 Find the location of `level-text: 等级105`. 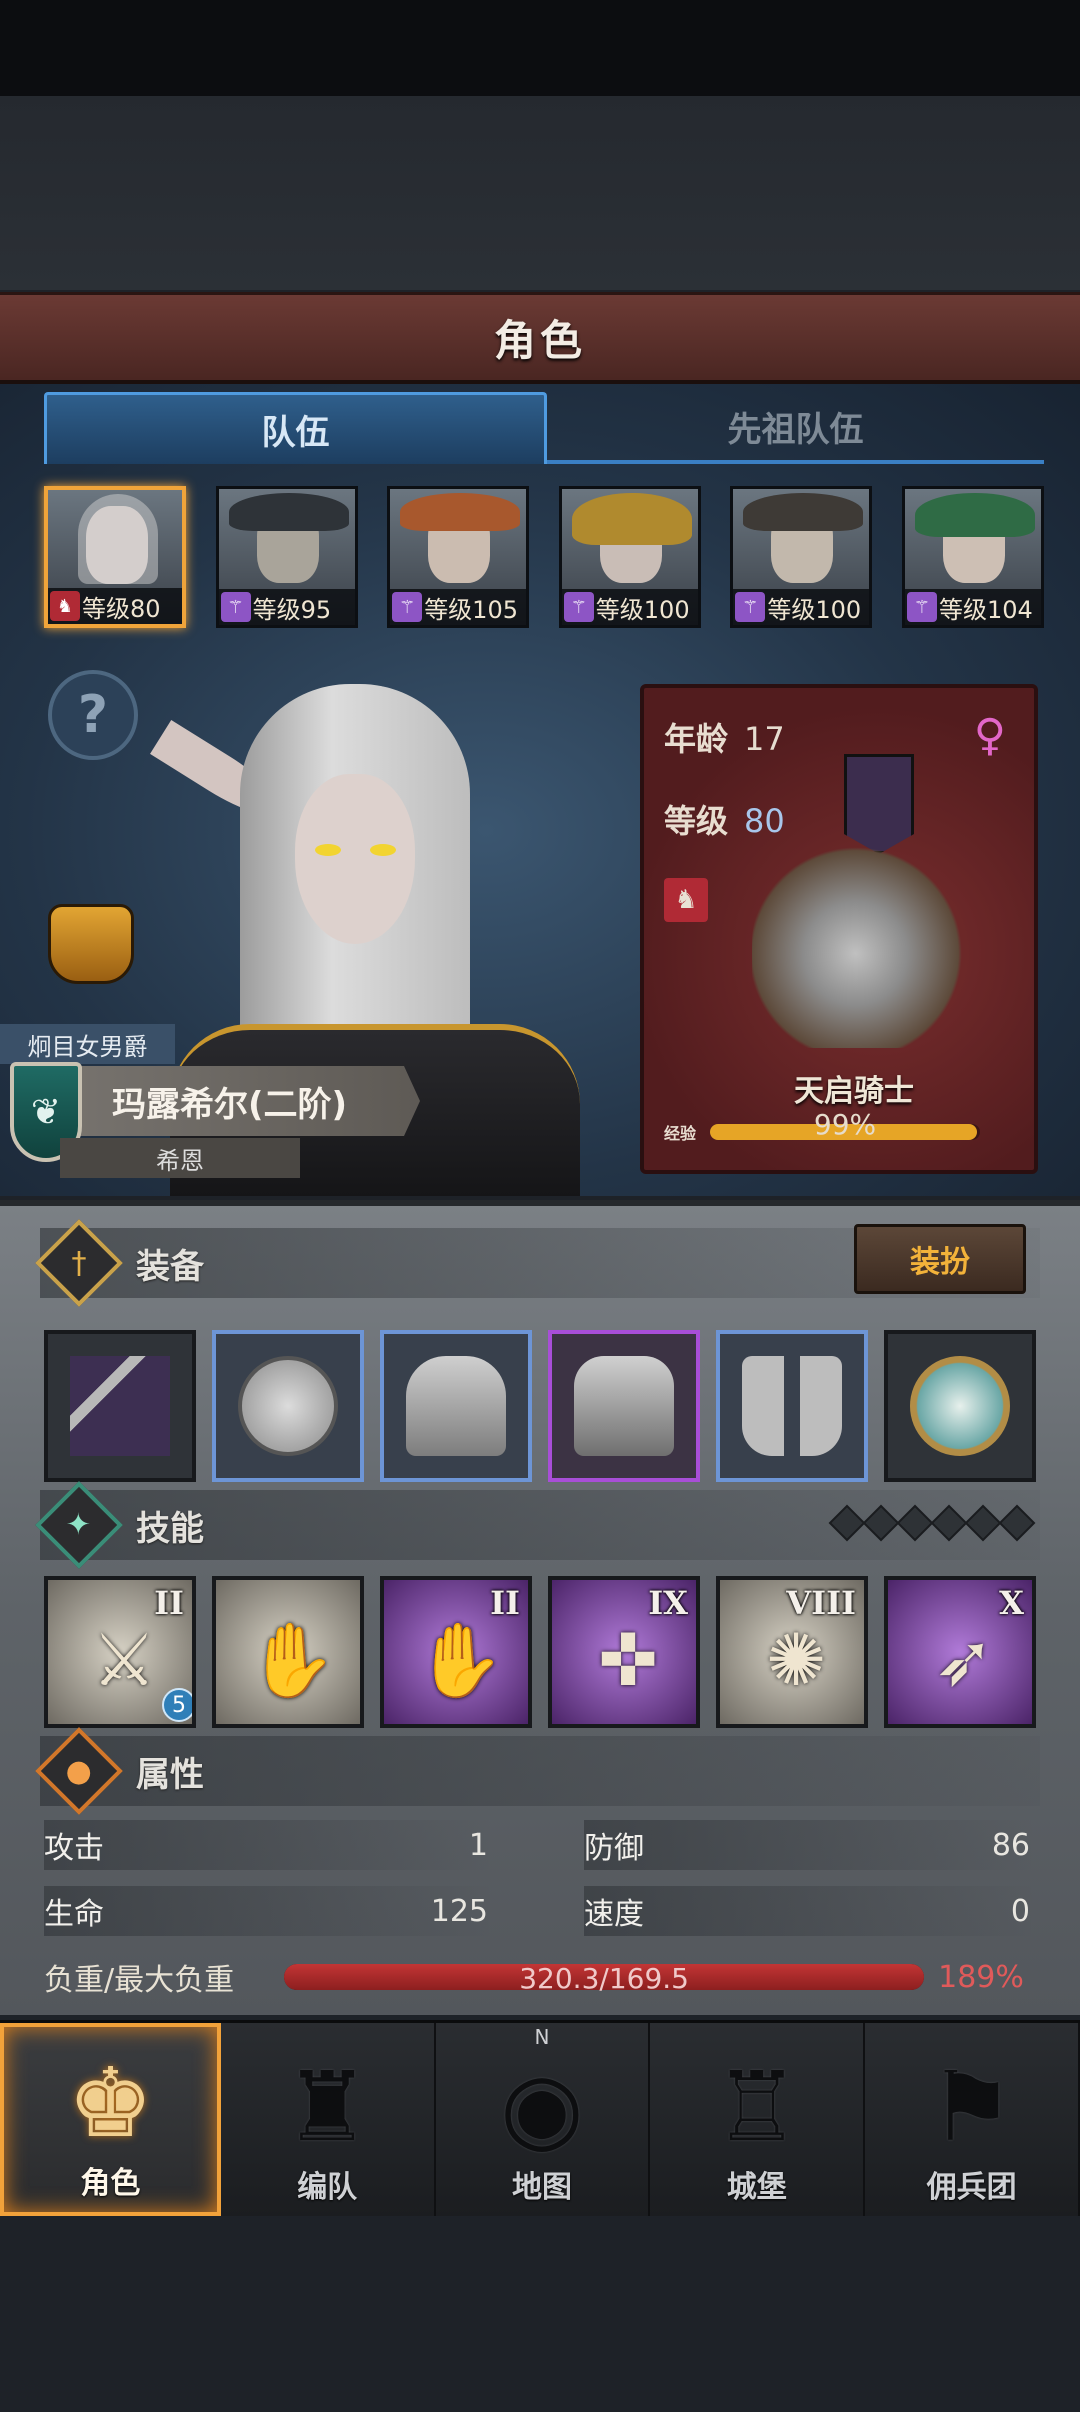

level-text: 等级105 is located at coordinates (471, 609).